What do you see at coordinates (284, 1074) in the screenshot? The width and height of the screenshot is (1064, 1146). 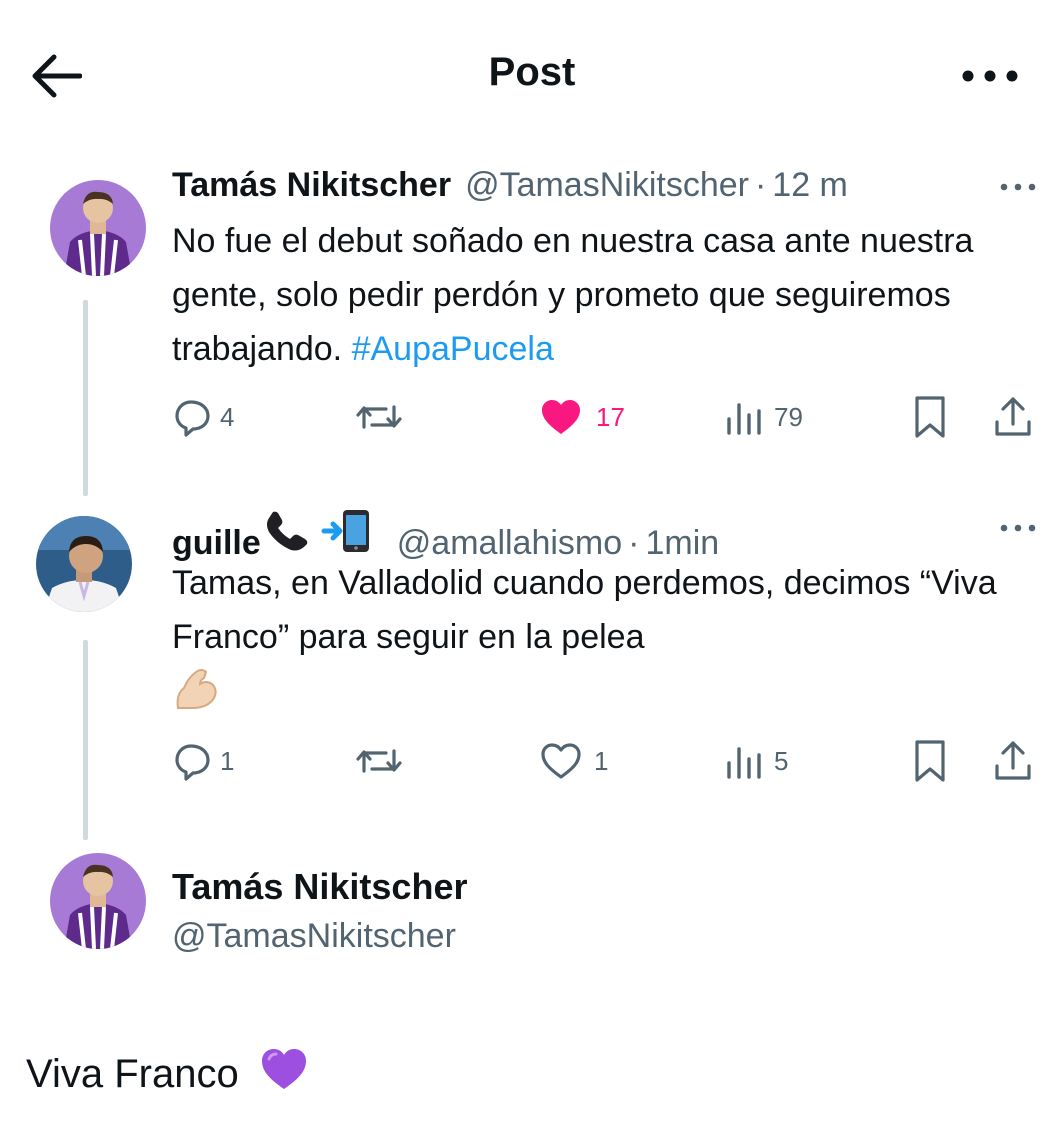 I see `purple-heart-icon` at bounding box center [284, 1074].